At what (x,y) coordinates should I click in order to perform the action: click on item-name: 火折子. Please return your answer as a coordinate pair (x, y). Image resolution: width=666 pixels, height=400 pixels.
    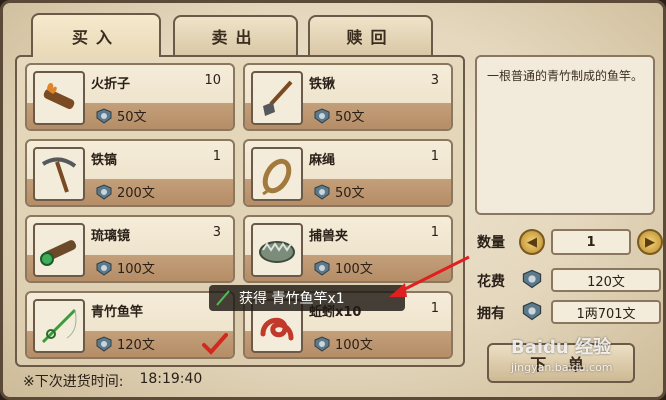
    Looking at the image, I should click on (111, 84).